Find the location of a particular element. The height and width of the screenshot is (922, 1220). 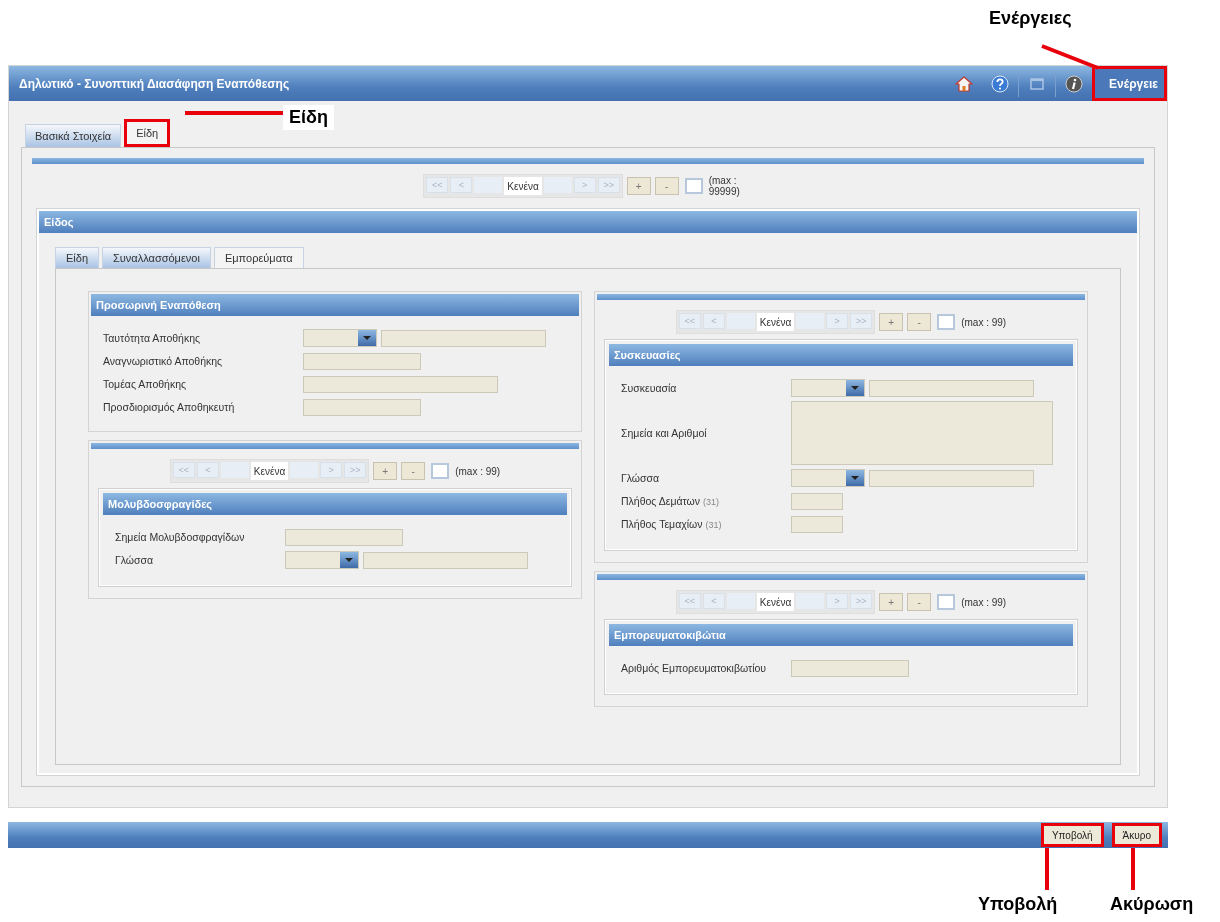

actions-button: Ενέργειε is located at coordinates (1129, 83).